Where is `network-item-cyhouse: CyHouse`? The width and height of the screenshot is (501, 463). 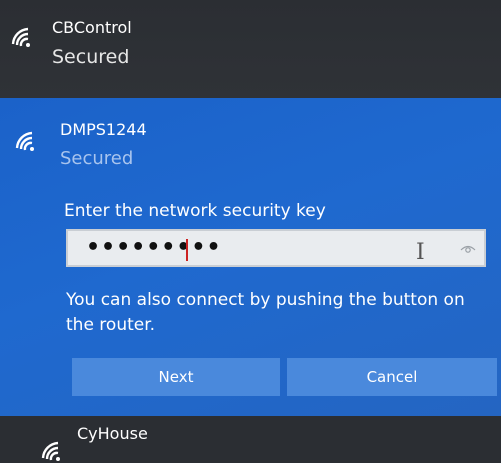
network-item-cyhouse: CyHouse is located at coordinates (250, 439).